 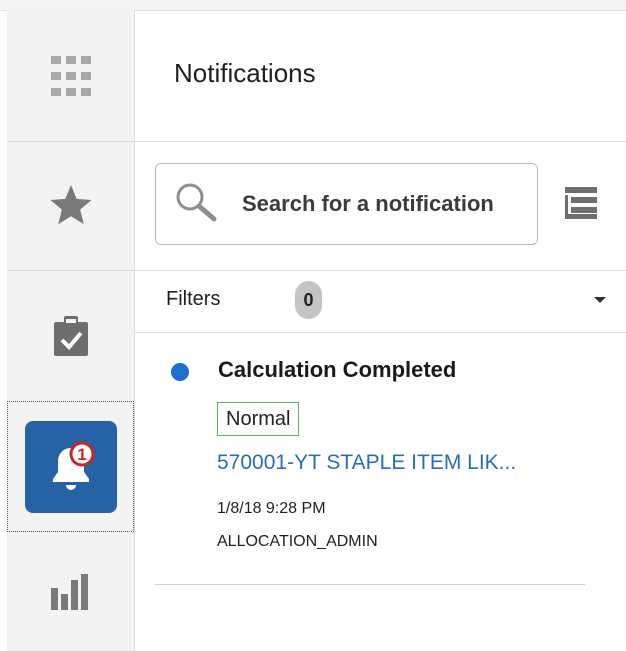 What do you see at coordinates (380, 141) in the screenshot?
I see `header-divider` at bounding box center [380, 141].